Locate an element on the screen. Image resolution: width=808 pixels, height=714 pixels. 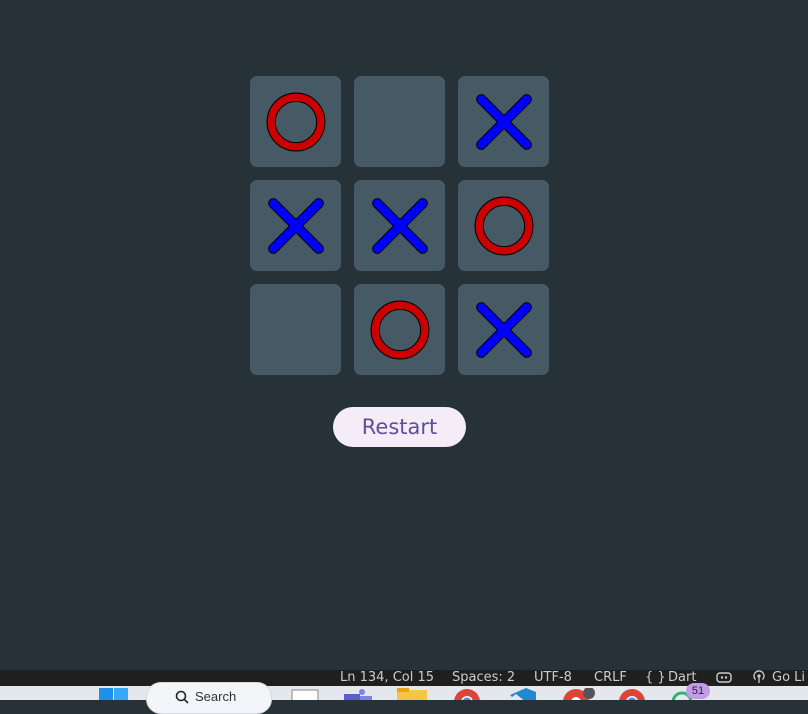
chrome-profile-icon is located at coordinates (580, 693).